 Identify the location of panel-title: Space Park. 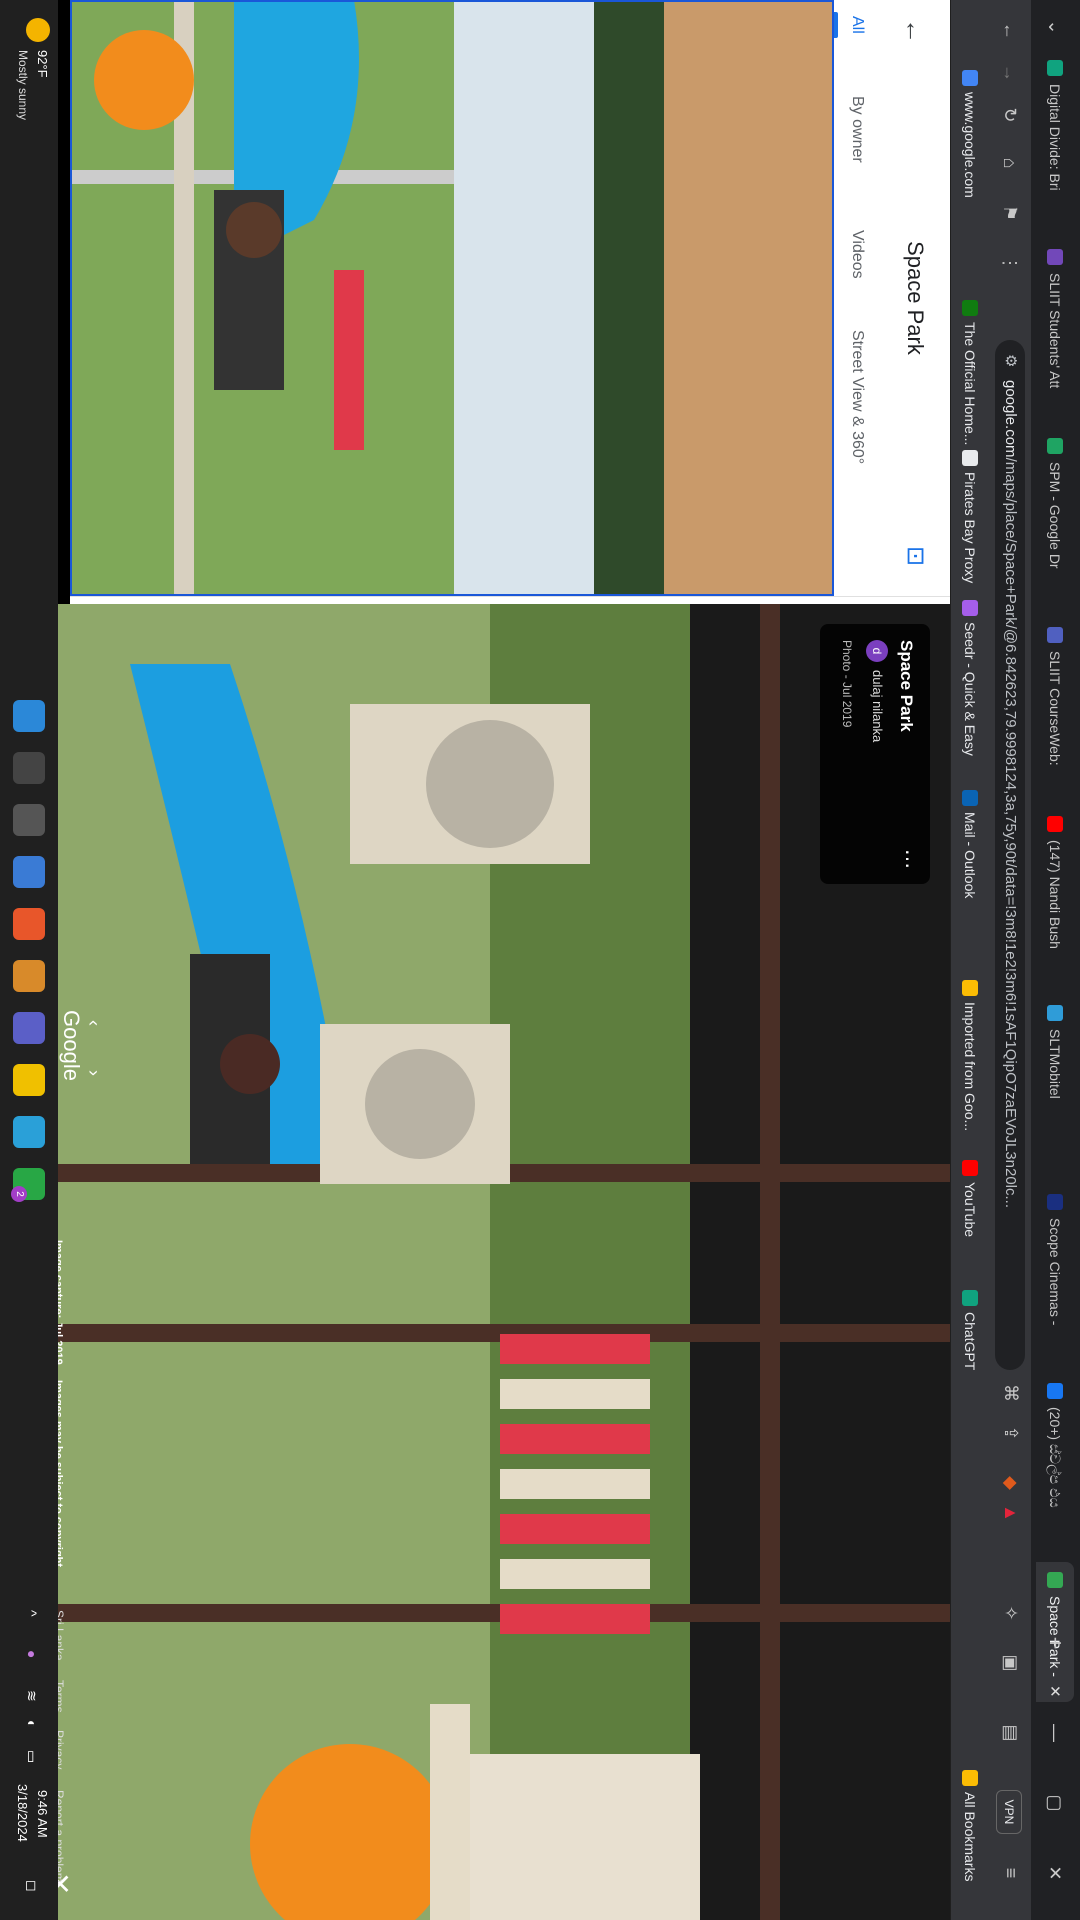
(915, 298).